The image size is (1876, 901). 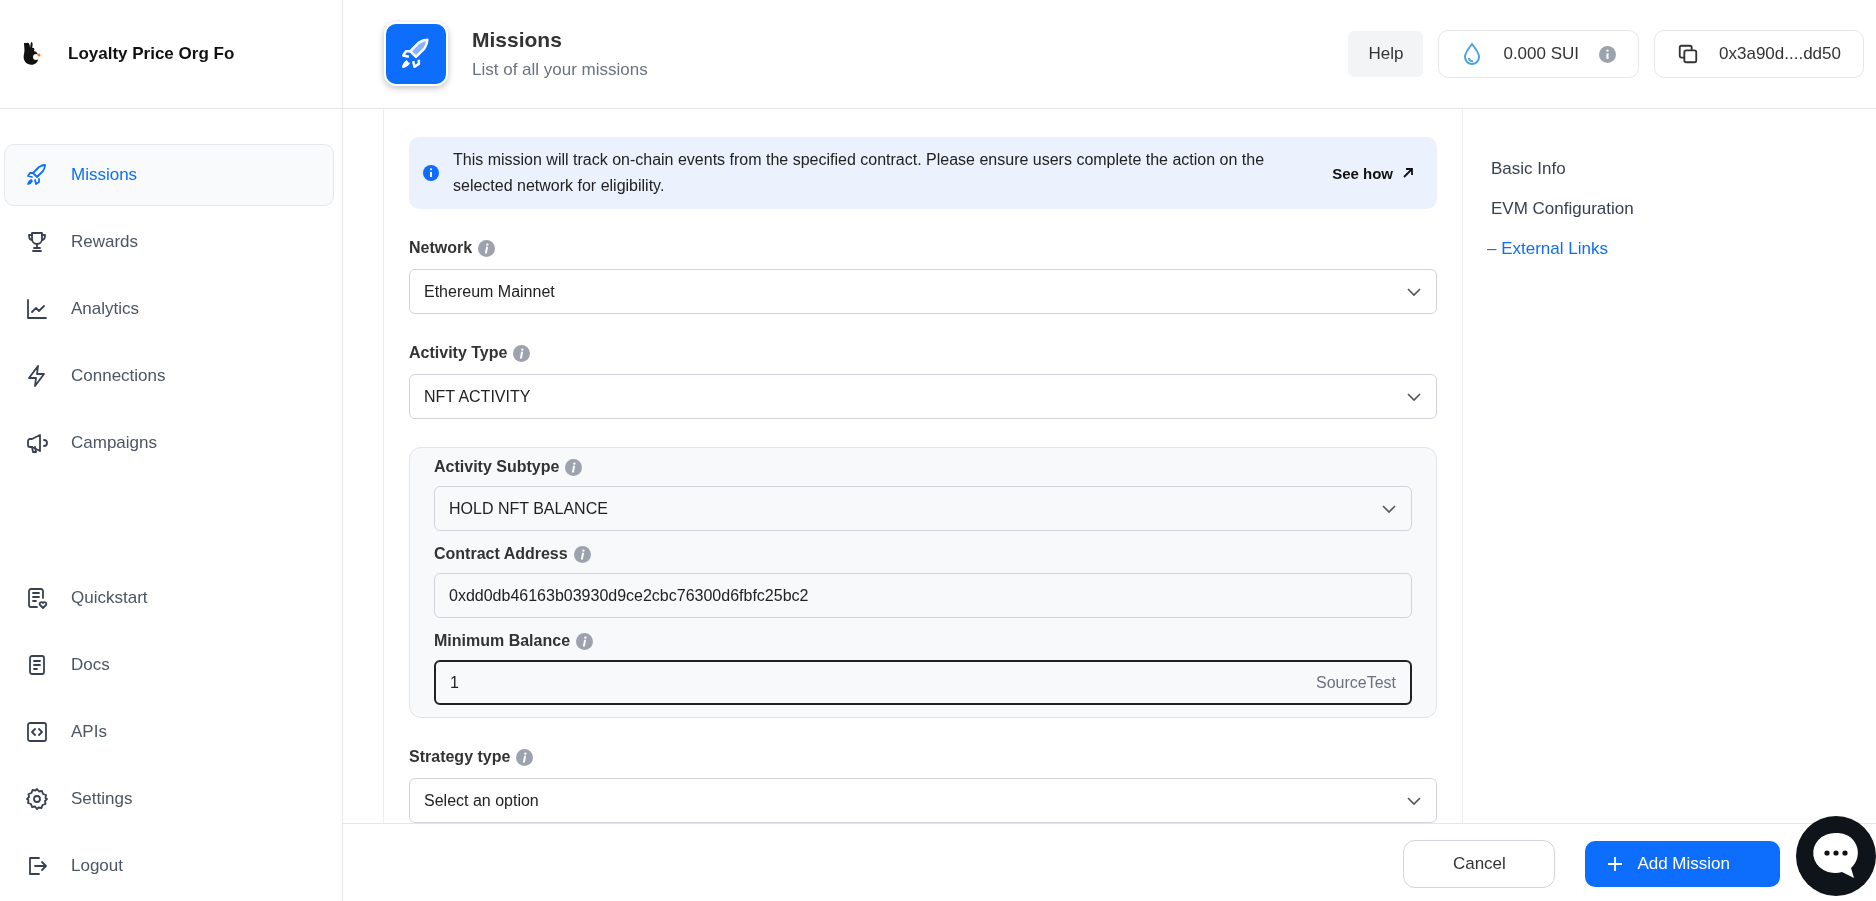 I want to click on line-chart-icon, so click(x=37, y=309).